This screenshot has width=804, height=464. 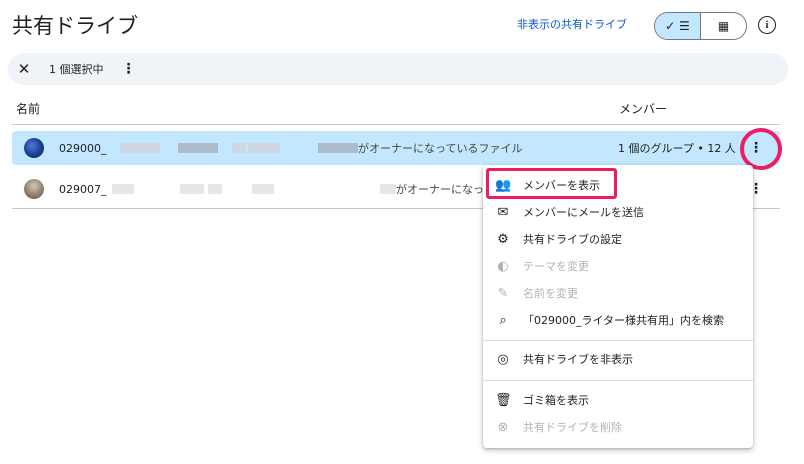 What do you see at coordinates (440, 189) in the screenshot?
I see `drive-name-suffix: がオーナーになっ` at bounding box center [440, 189].